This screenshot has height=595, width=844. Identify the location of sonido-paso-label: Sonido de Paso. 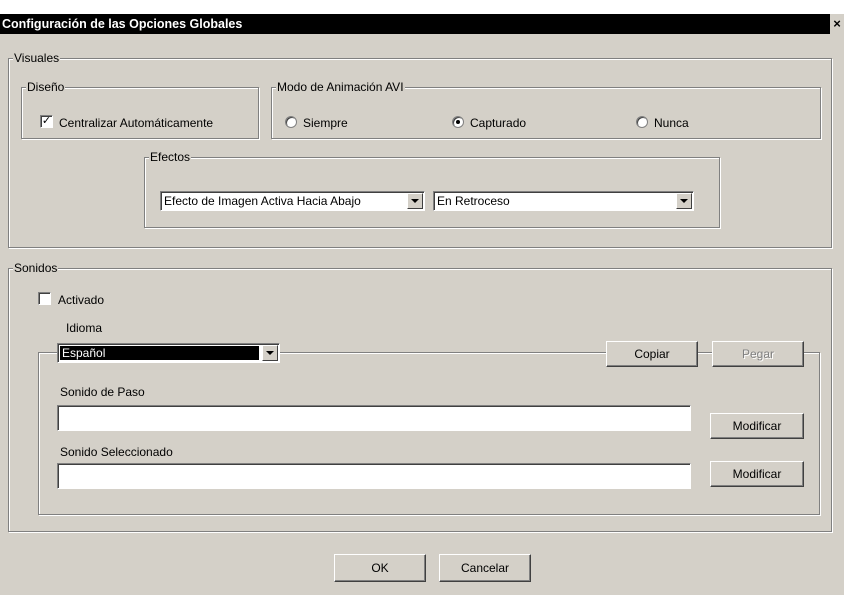
(102, 392).